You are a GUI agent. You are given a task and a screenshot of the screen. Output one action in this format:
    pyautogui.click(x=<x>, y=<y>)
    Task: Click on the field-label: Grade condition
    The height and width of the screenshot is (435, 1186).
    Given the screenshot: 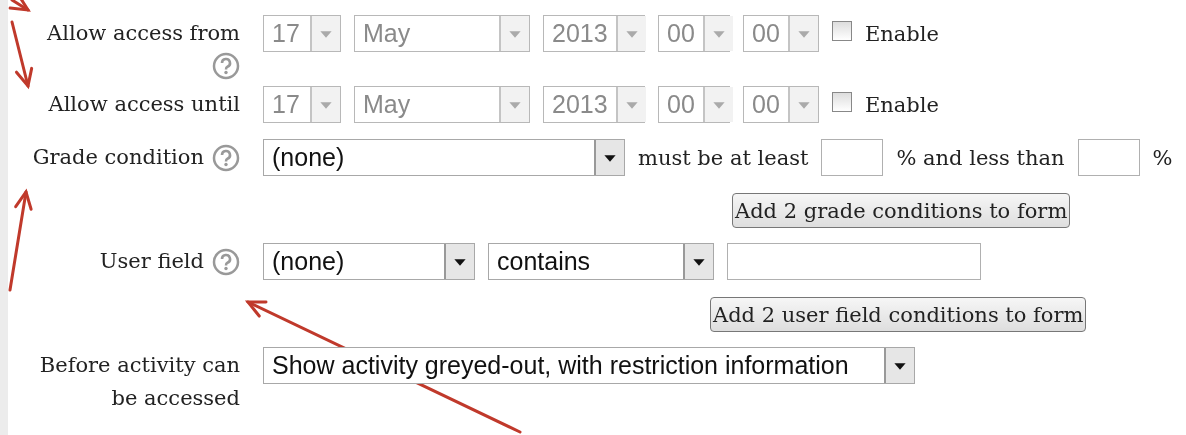 What is the action you would take?
    pyautogui.click(x=118, y=157)
    